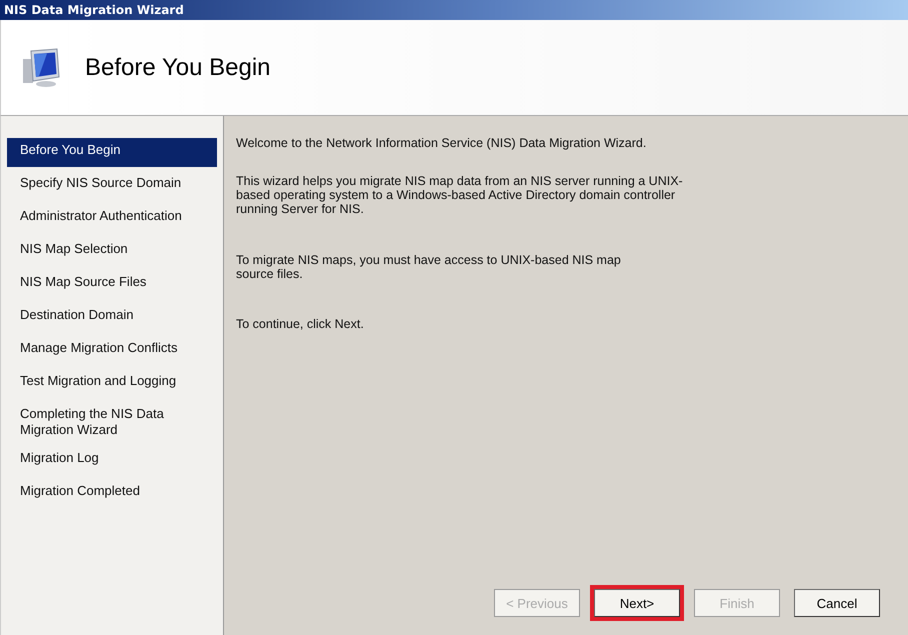 This screenshot has width=908, height=635. What do you see at coordinates (94, 10) in the screenshot?
I see `window-title: NIS Data Migration Wizard` at bounding box center [94, 10].